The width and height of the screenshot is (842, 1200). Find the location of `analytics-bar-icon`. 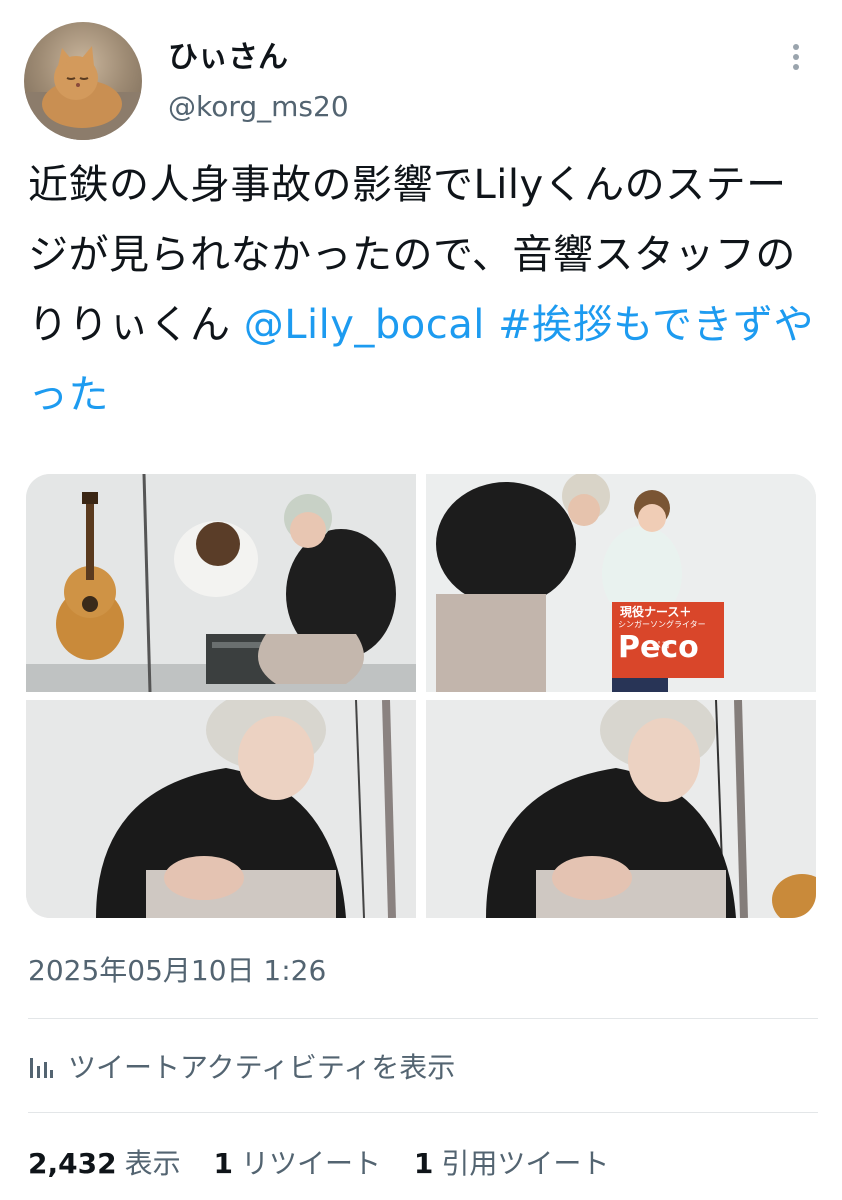

analytics-bar-icon is located at coordinates (41, 1068).